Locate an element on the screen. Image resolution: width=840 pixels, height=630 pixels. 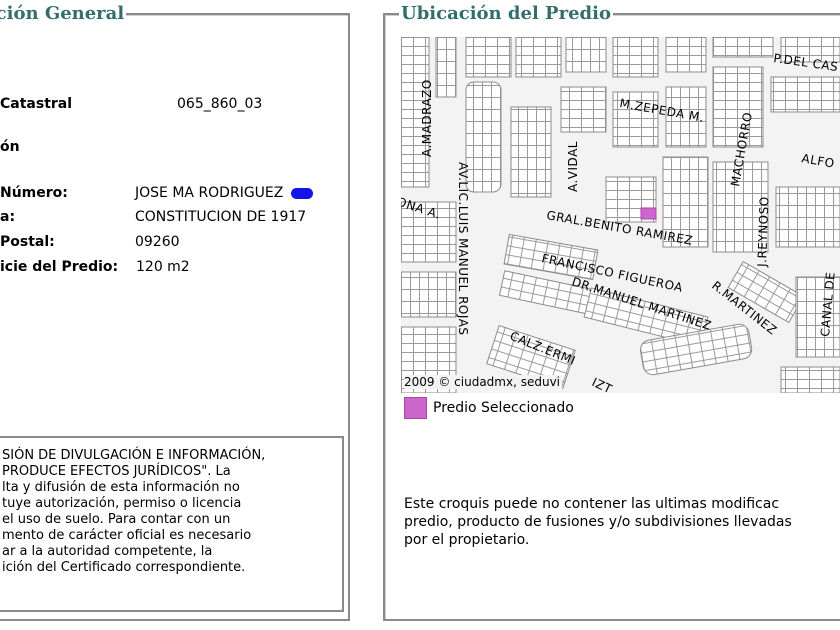
postal-label: Postal: is located at coordinates (27, 242).